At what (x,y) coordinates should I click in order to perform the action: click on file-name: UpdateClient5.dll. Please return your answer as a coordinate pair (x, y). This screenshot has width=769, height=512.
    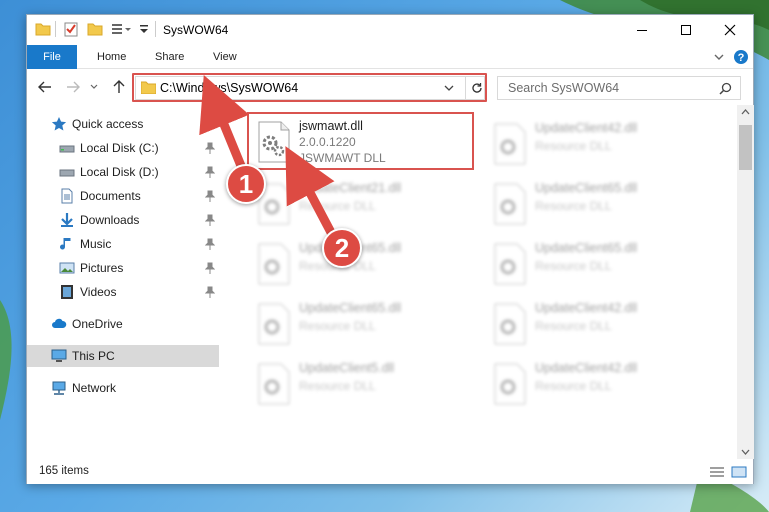
    Looking at the image, I should click on (347, 368).